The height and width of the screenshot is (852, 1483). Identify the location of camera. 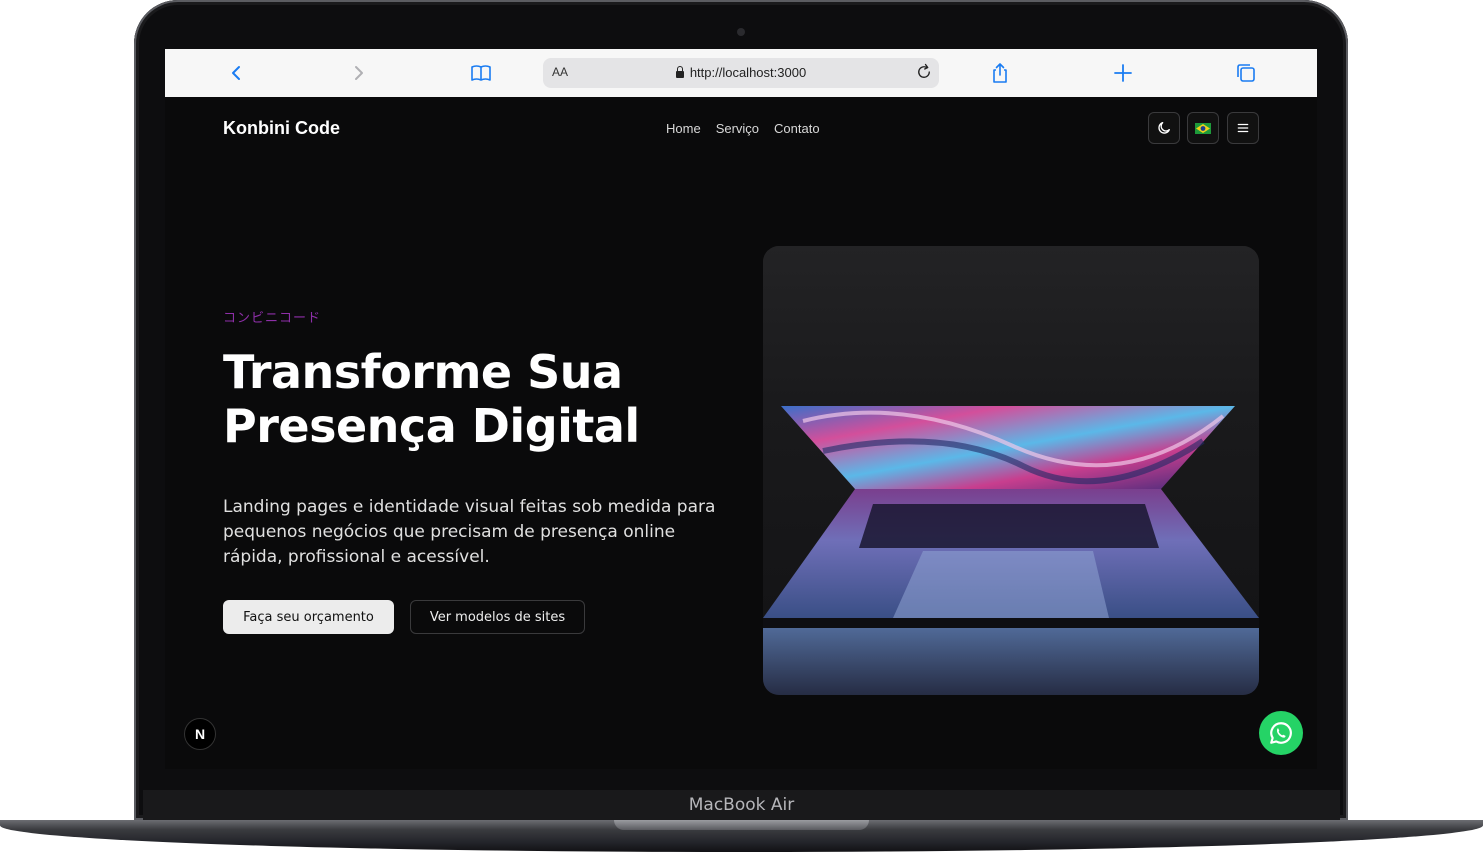
(741, 32).